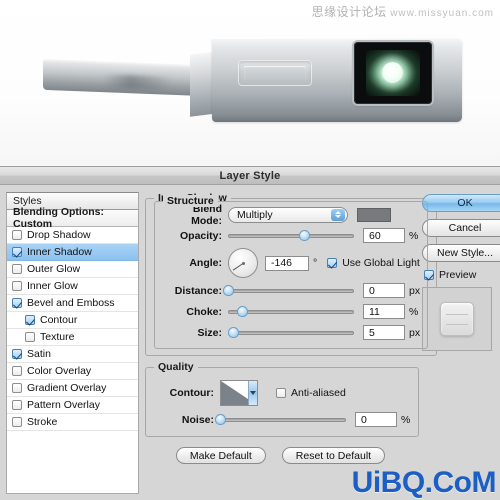 The width and height of the screenshot is (500, 500). Describe the element at coordinates (72, 269) in the screenshot. I see `style-row-outer-glow: Outer Glow` at that location.